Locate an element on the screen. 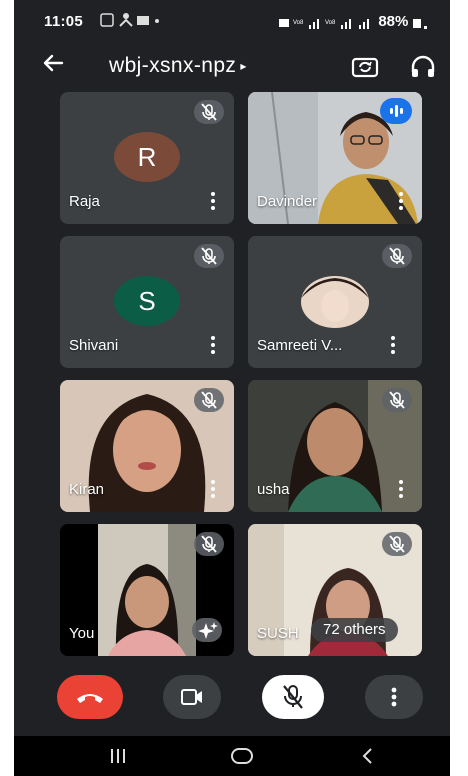  calendar-icon is located at coordinates (129, 20).